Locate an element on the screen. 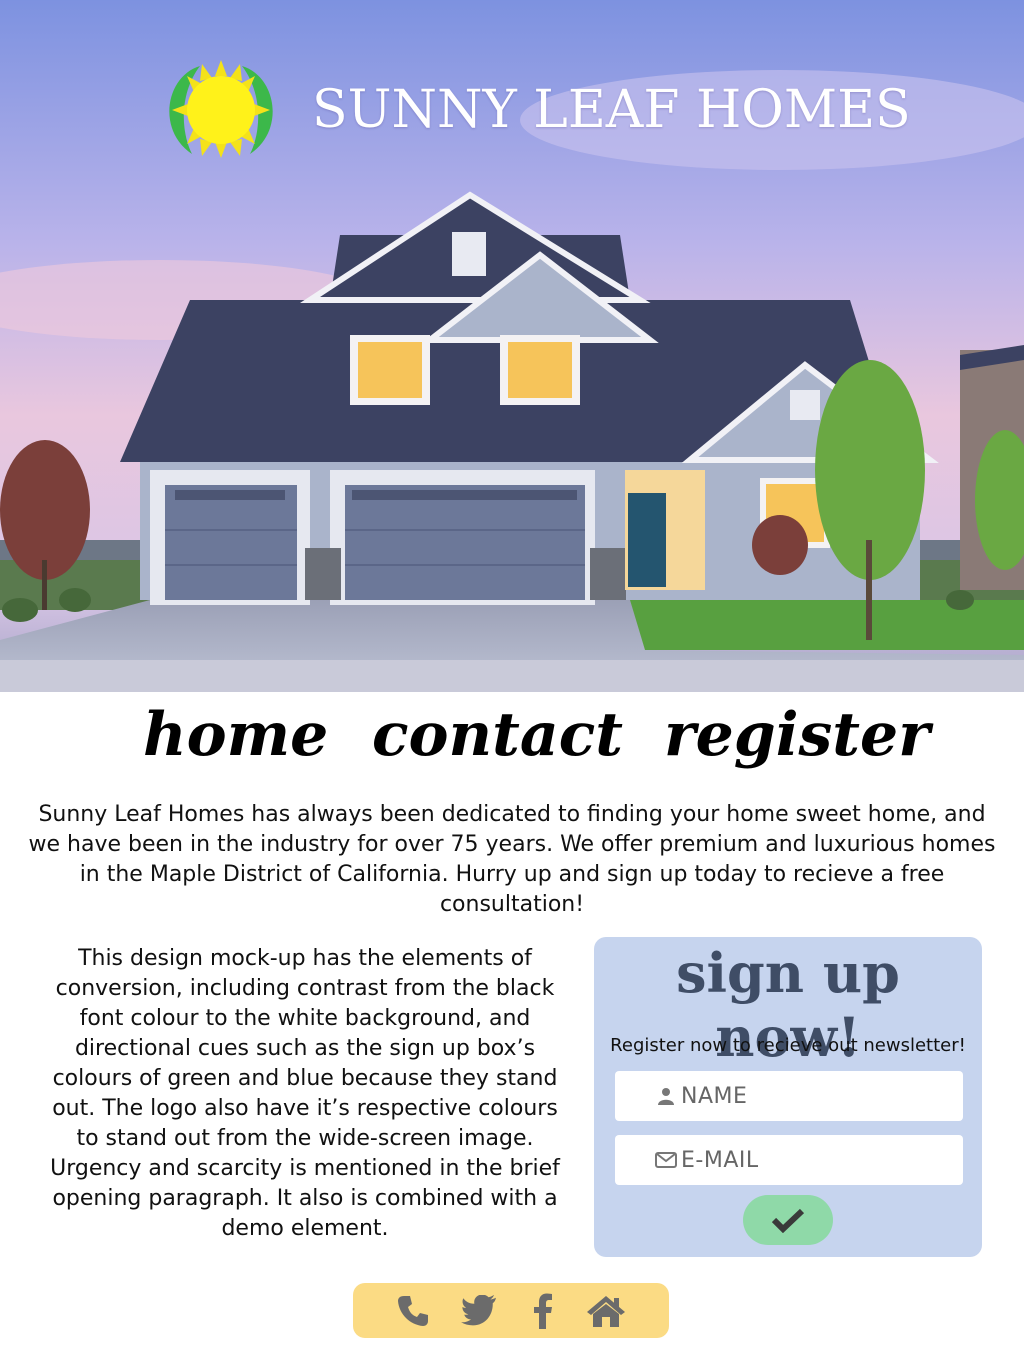 The width and height of the screenshot is (1024, 1349). main-nav: home contact register is located at coordinates (512, 745).